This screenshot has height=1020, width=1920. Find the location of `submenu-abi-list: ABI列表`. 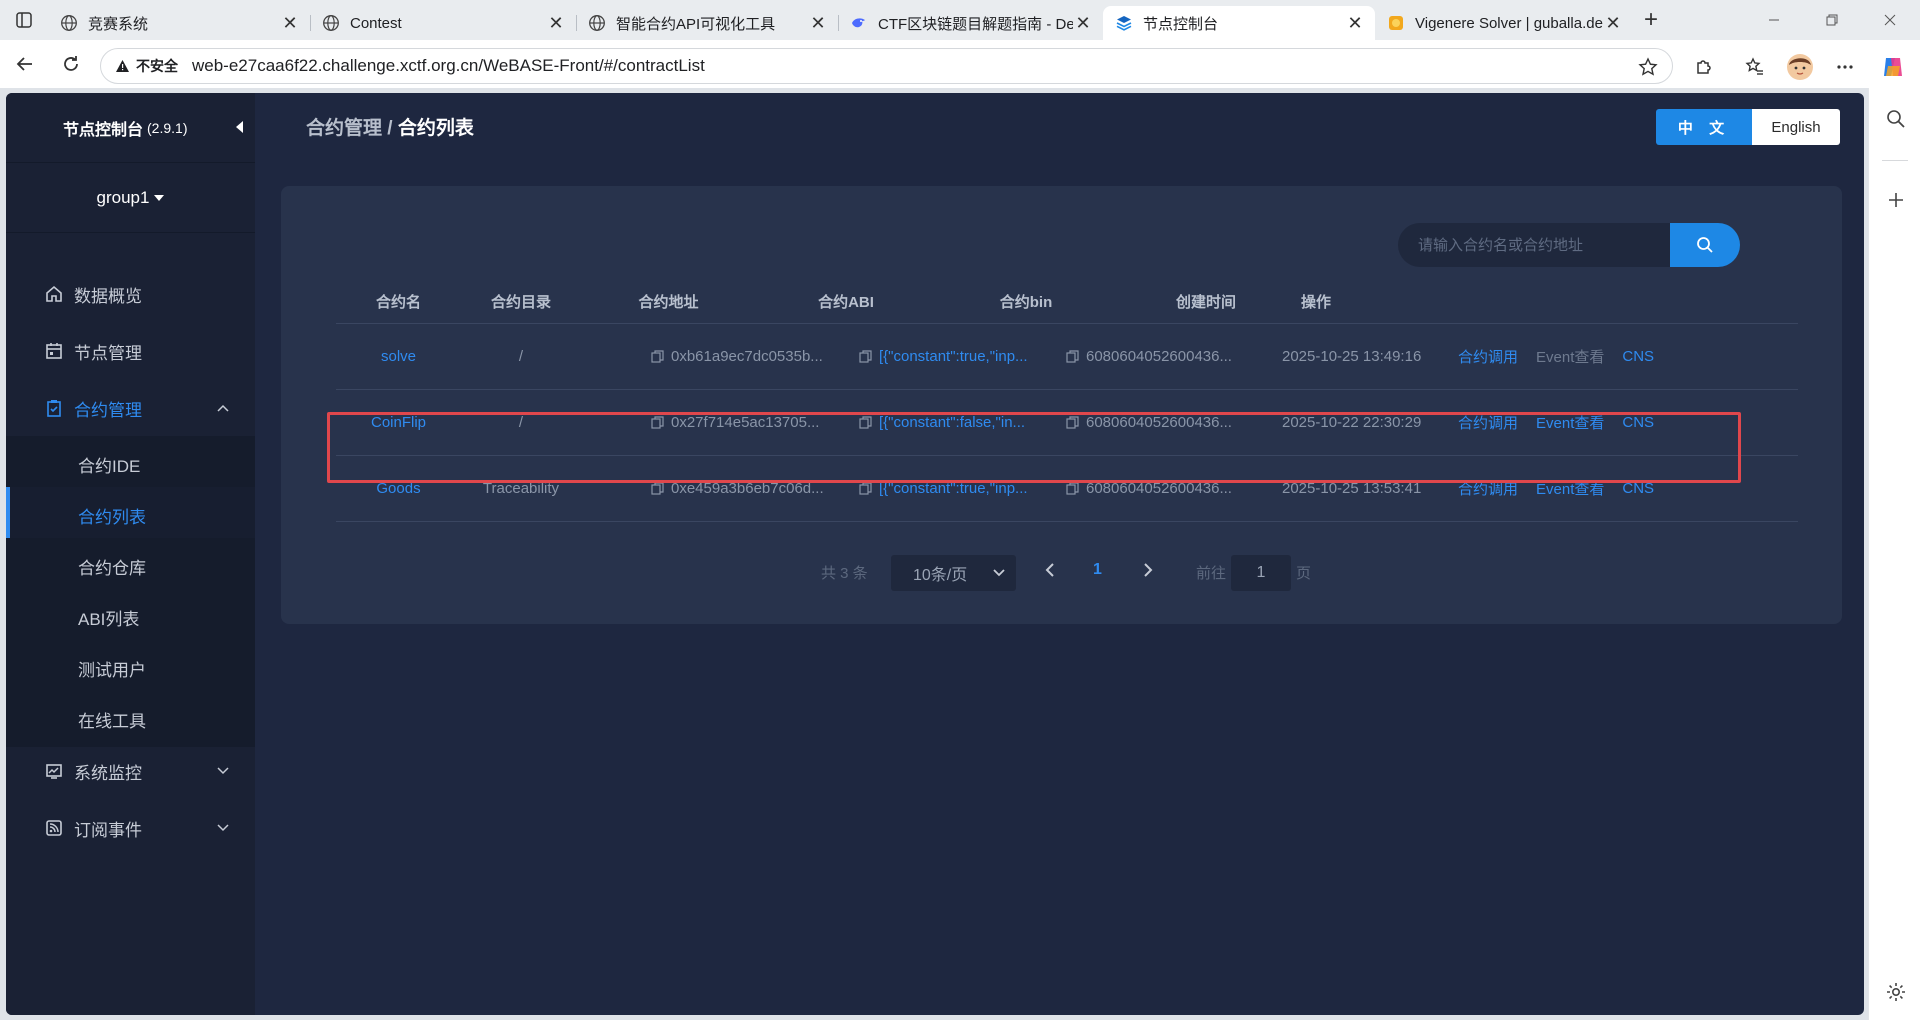

submenu-abi-list: ABI列表 is located at coordinates (130, 617).